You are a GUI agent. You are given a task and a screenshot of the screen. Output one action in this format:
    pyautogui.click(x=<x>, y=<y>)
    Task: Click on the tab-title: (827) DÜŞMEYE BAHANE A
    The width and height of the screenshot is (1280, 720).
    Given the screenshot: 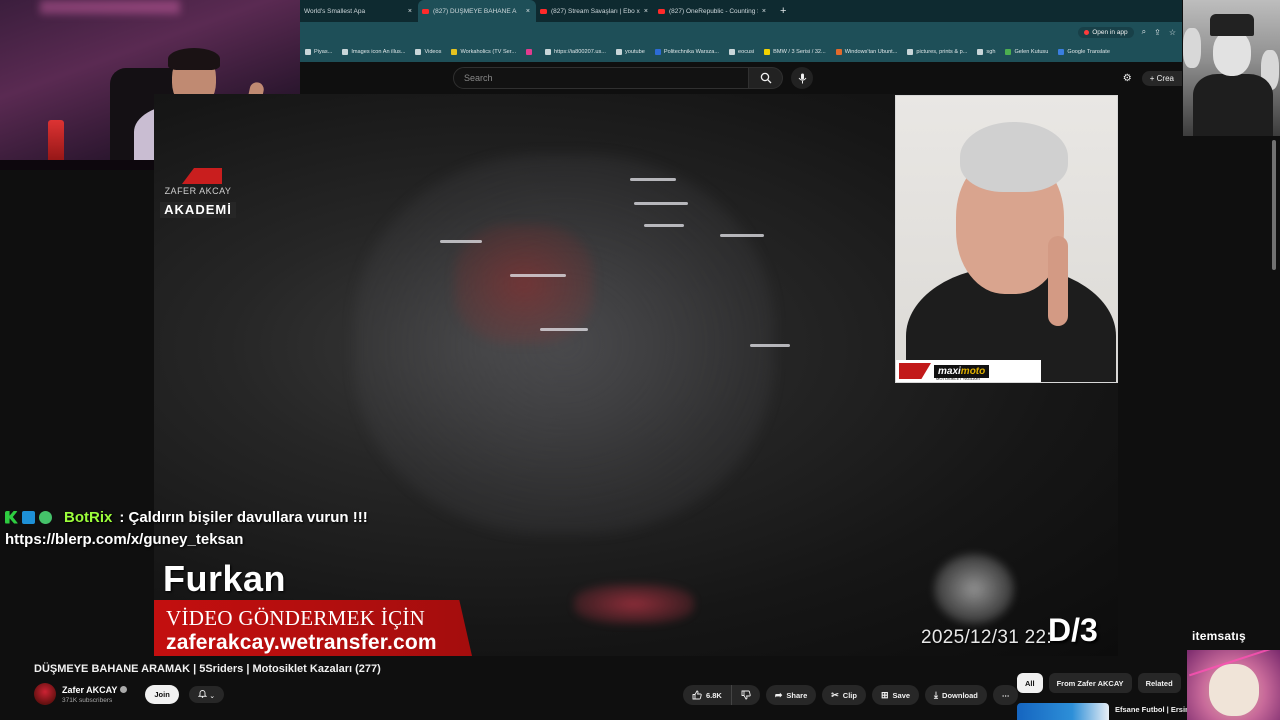 What is the action you would take?
    pyautogui.click(x=475, y=11)
    